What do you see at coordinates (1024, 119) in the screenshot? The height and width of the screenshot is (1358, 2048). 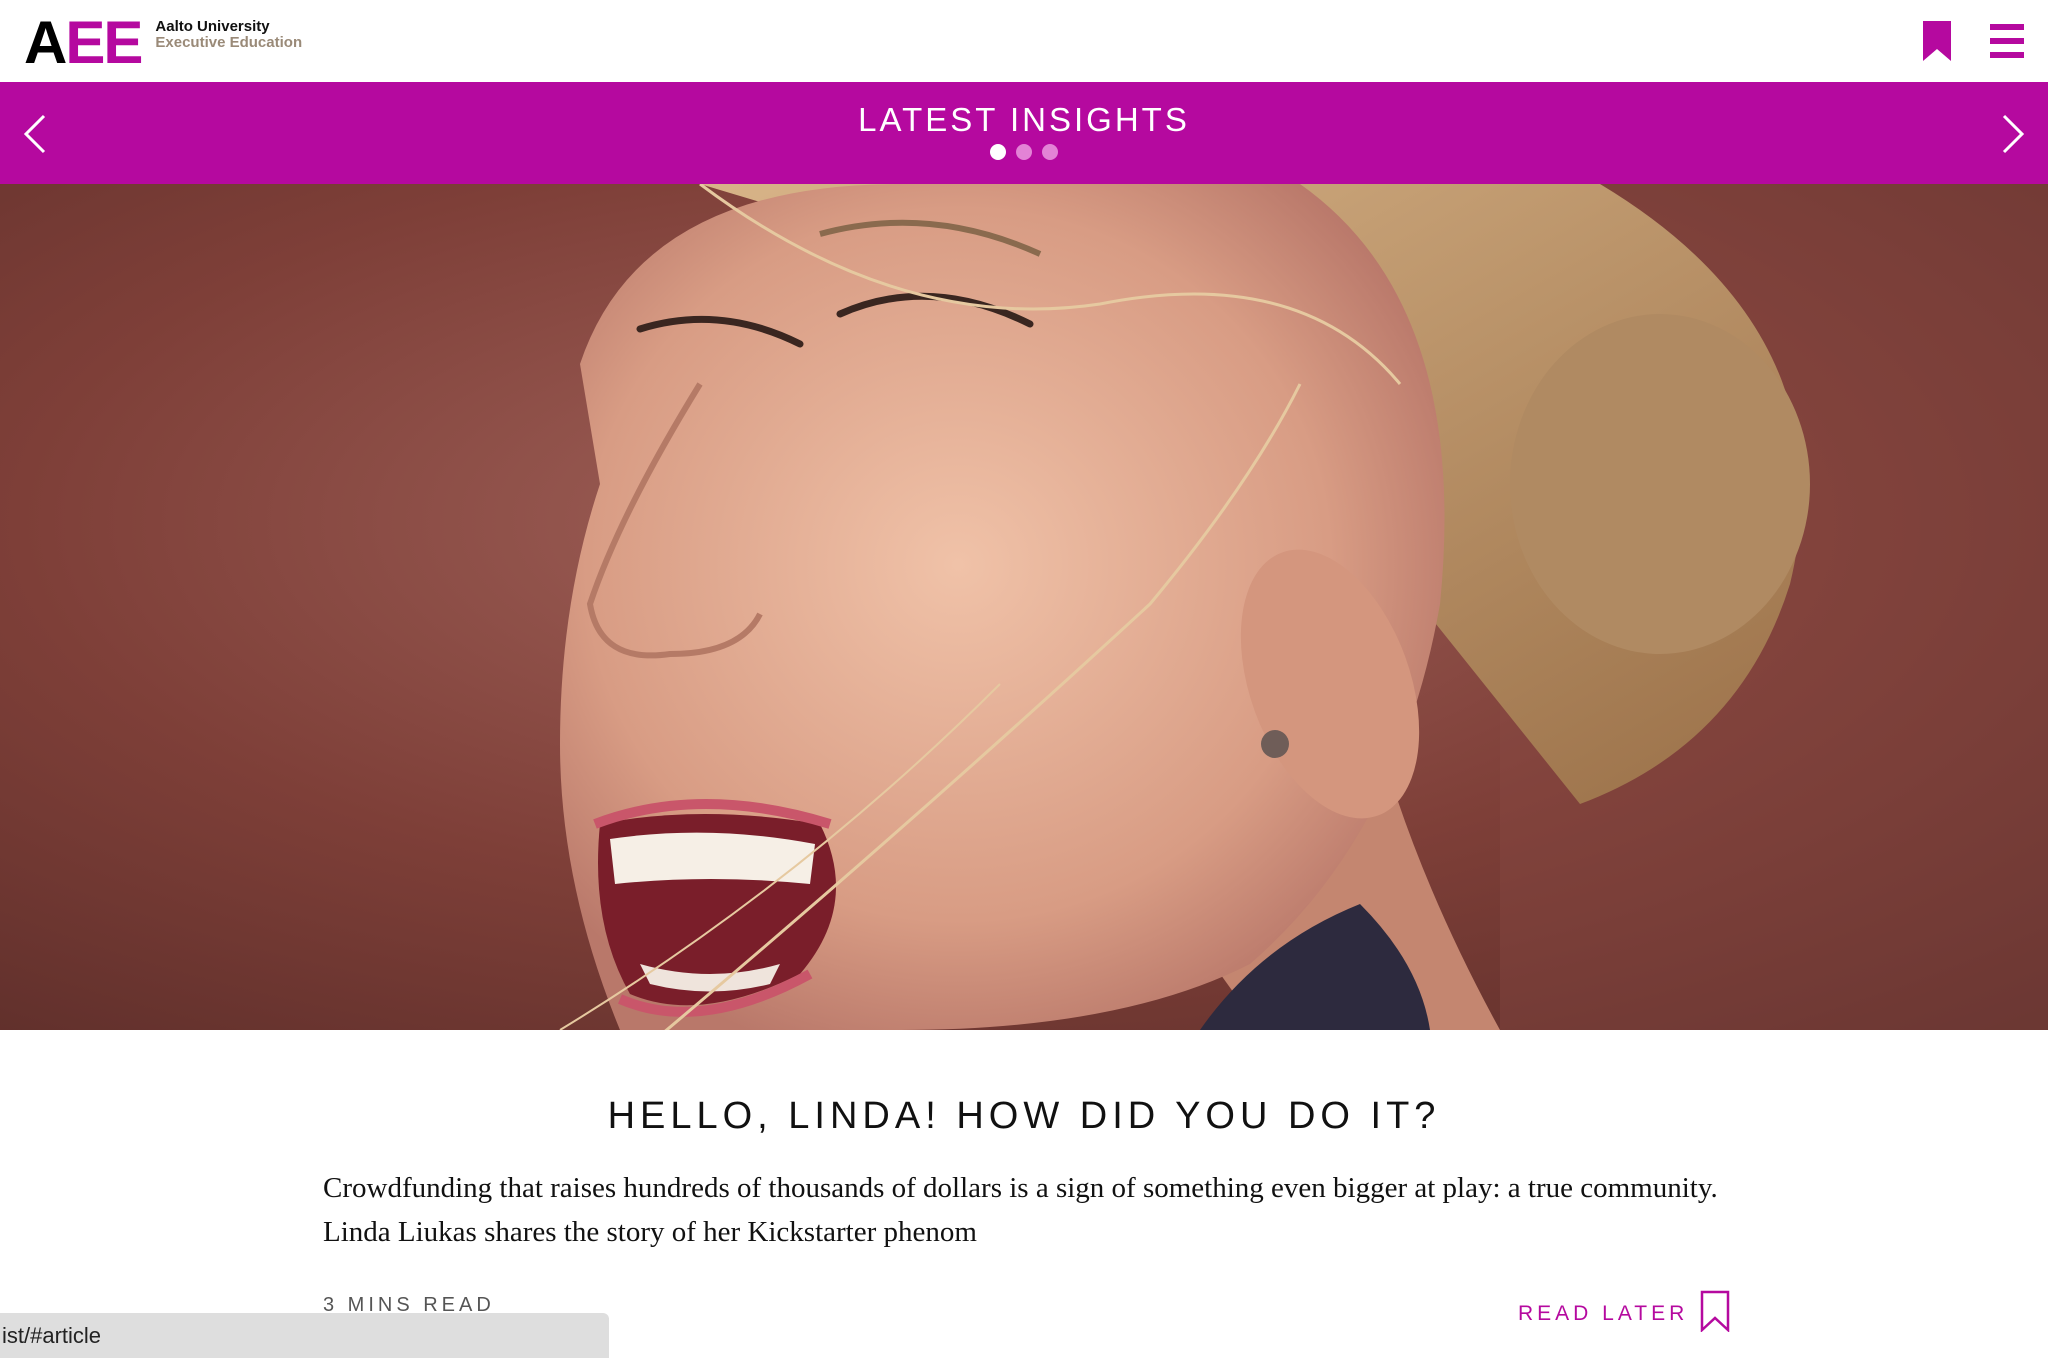 I see `carousel-title: LATEST INSIGHTS` at bounding box center [1024, 119].